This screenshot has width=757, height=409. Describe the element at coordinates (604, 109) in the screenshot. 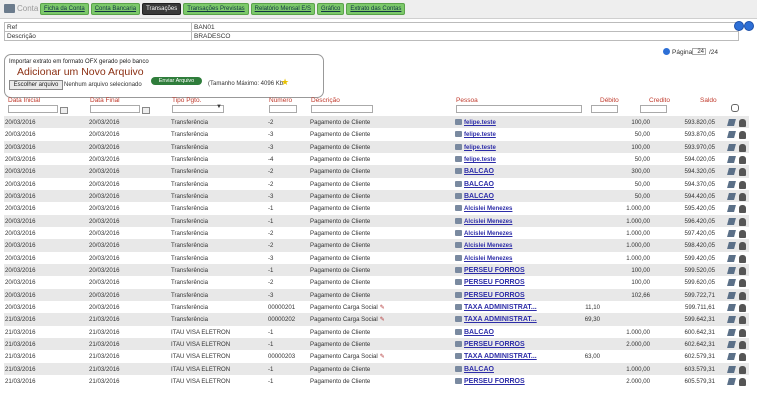

I see `filter-debito` at that location.